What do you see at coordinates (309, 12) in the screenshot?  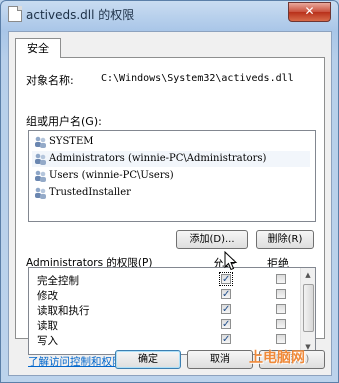 I see `close-button: ✕` at bounding box center [309, 12].